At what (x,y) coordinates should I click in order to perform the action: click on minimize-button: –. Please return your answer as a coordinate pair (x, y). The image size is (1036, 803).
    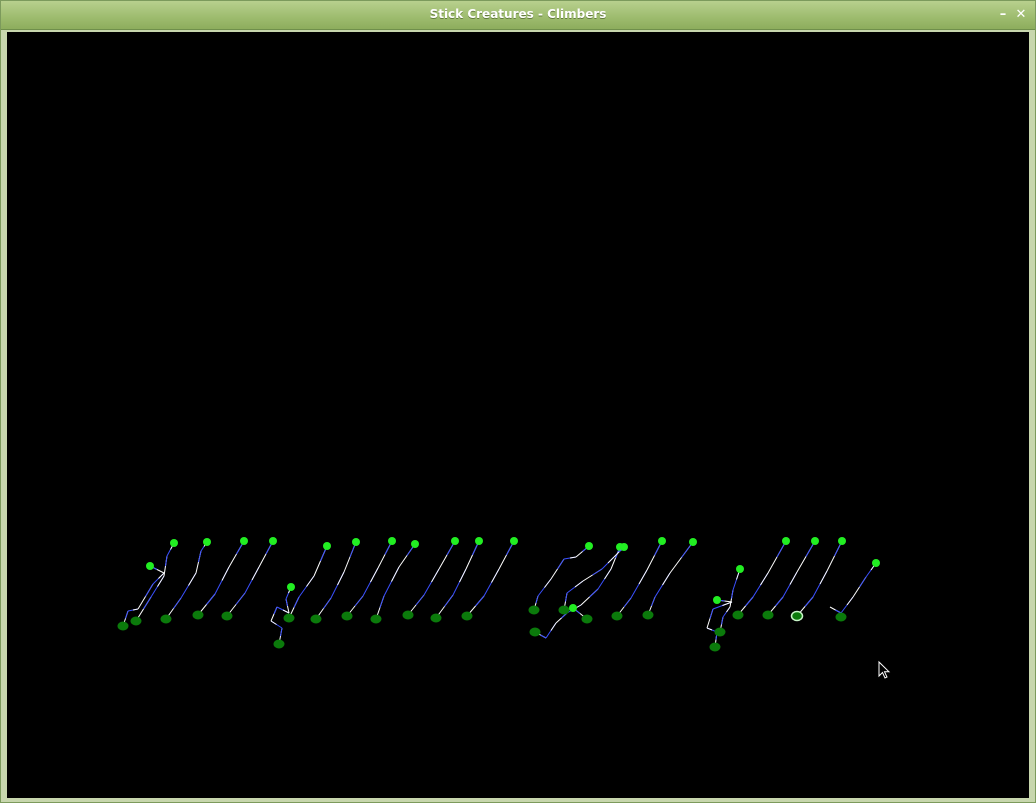
    Looking at the image, I should click on (1003, 15).